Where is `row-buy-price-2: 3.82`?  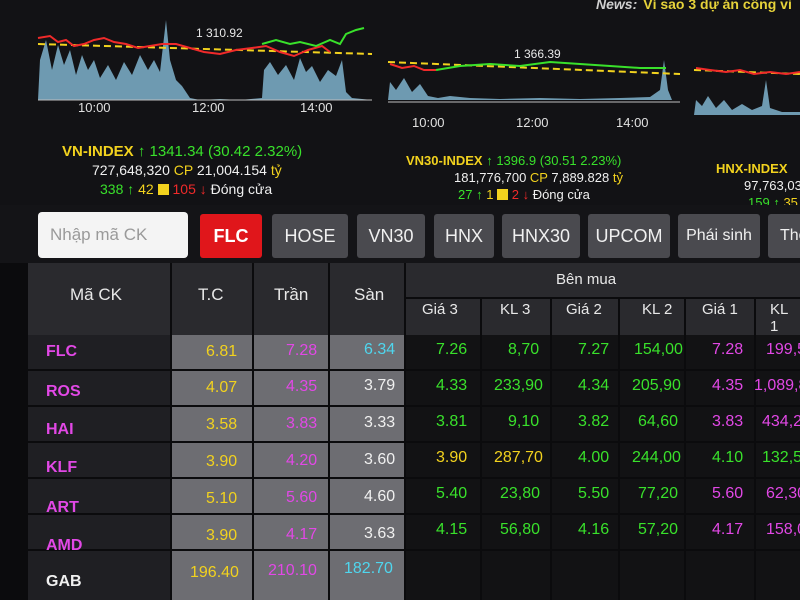
row-buy-price-2: 3.82 is located at coordinates (593, 422).